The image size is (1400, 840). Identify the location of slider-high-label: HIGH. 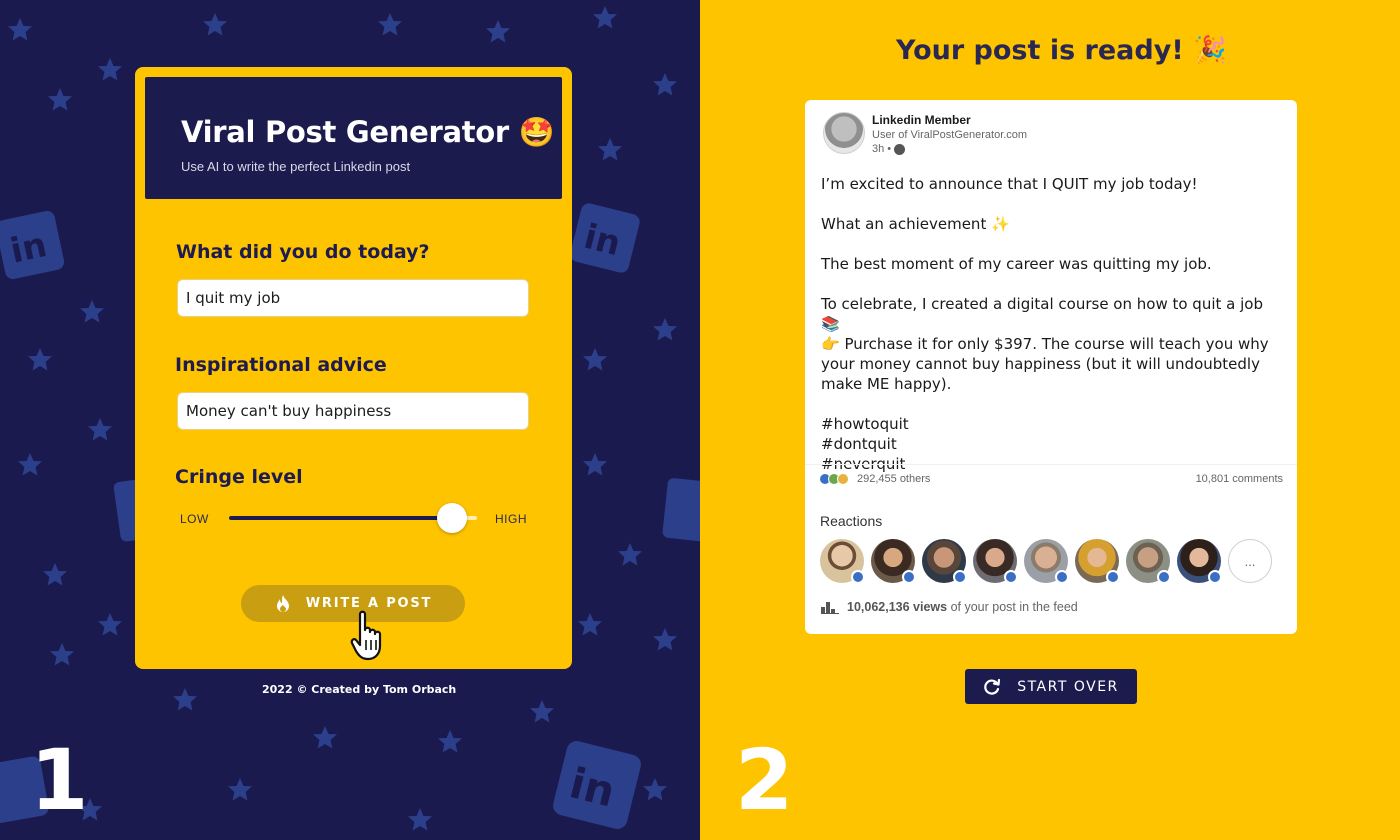
(511, 519).